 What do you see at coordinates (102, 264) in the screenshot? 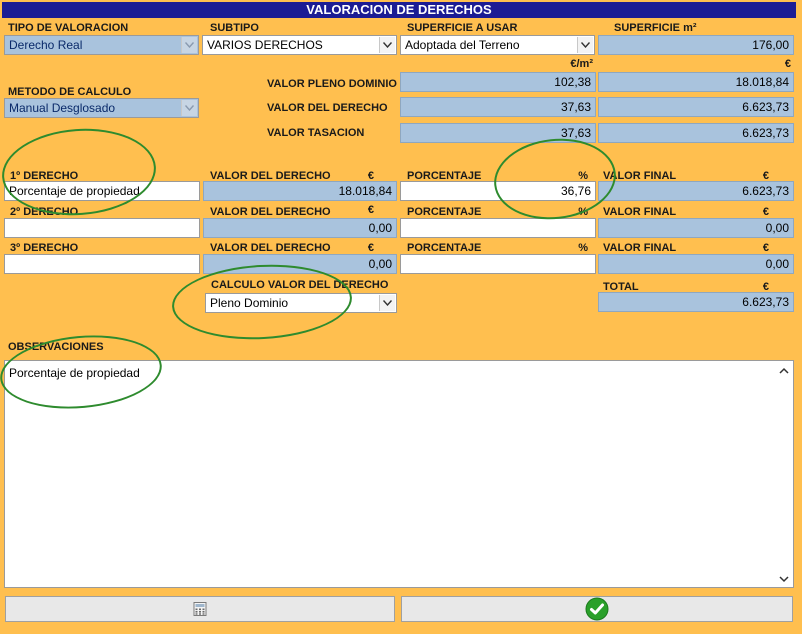
I see `derecho3-name-input` at bounding box center [102, 264].